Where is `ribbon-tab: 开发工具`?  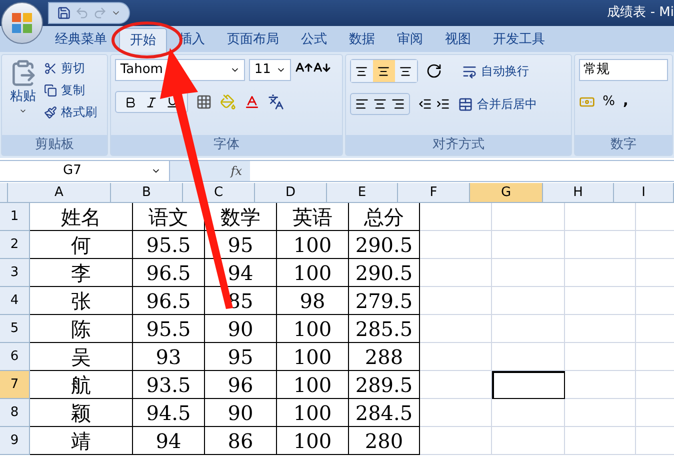
ribbon-tab: 开发工具 is located at coordinates (519, 40).